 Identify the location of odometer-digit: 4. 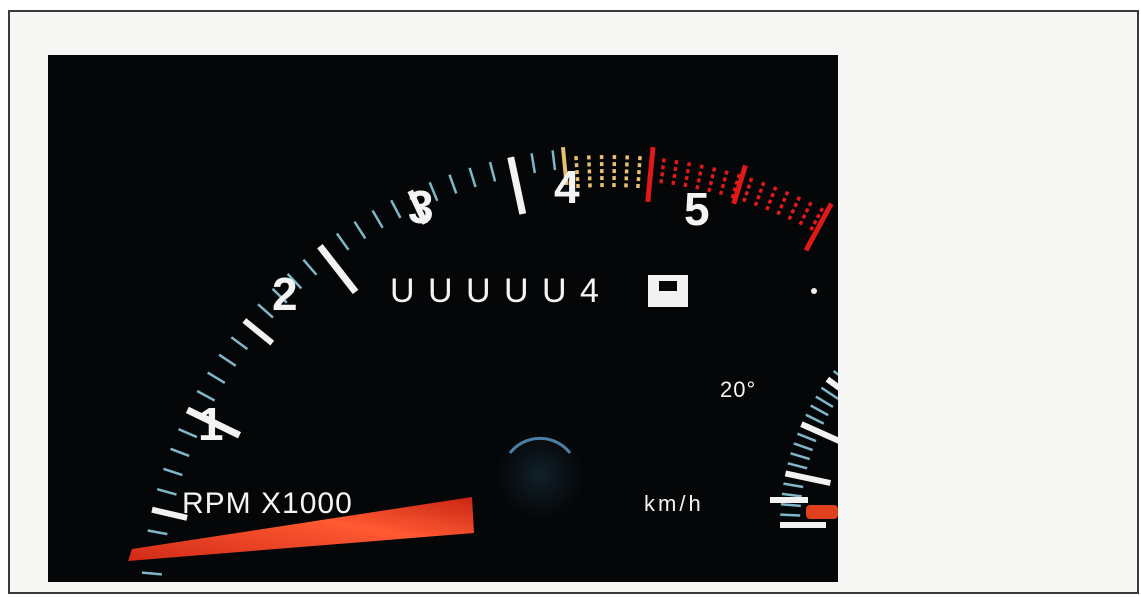
(589, 291).